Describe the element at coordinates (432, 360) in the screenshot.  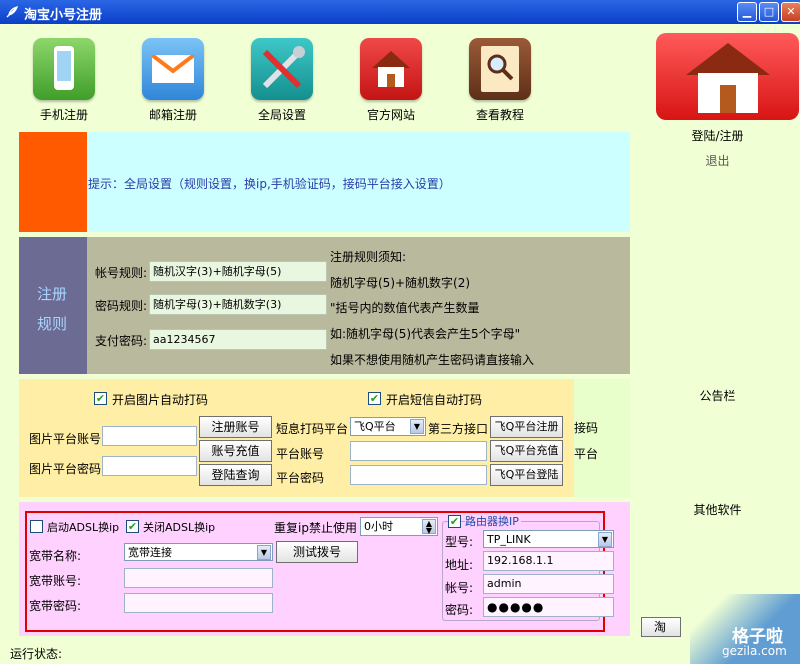
I see `rules-note-line: 如果不想使用随机产生密码请直接输入` at that location.